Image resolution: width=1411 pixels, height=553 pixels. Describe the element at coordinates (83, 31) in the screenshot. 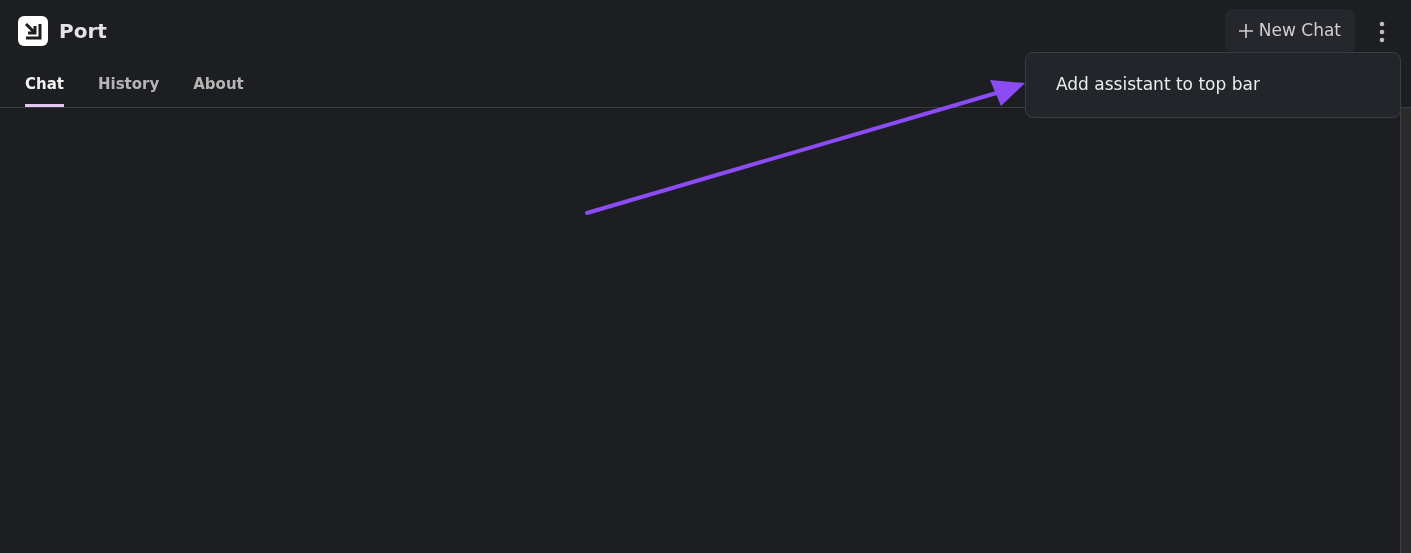

I see `app-title: Port` at that location.